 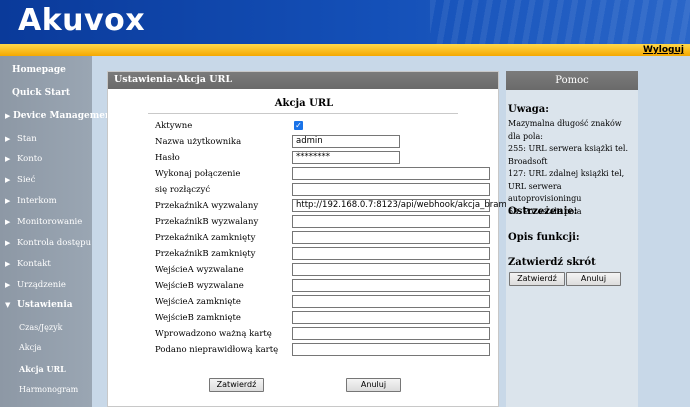 I want to click on help-shortcut-heading: Zatwierdź skrót, so click(x=552, y=262).